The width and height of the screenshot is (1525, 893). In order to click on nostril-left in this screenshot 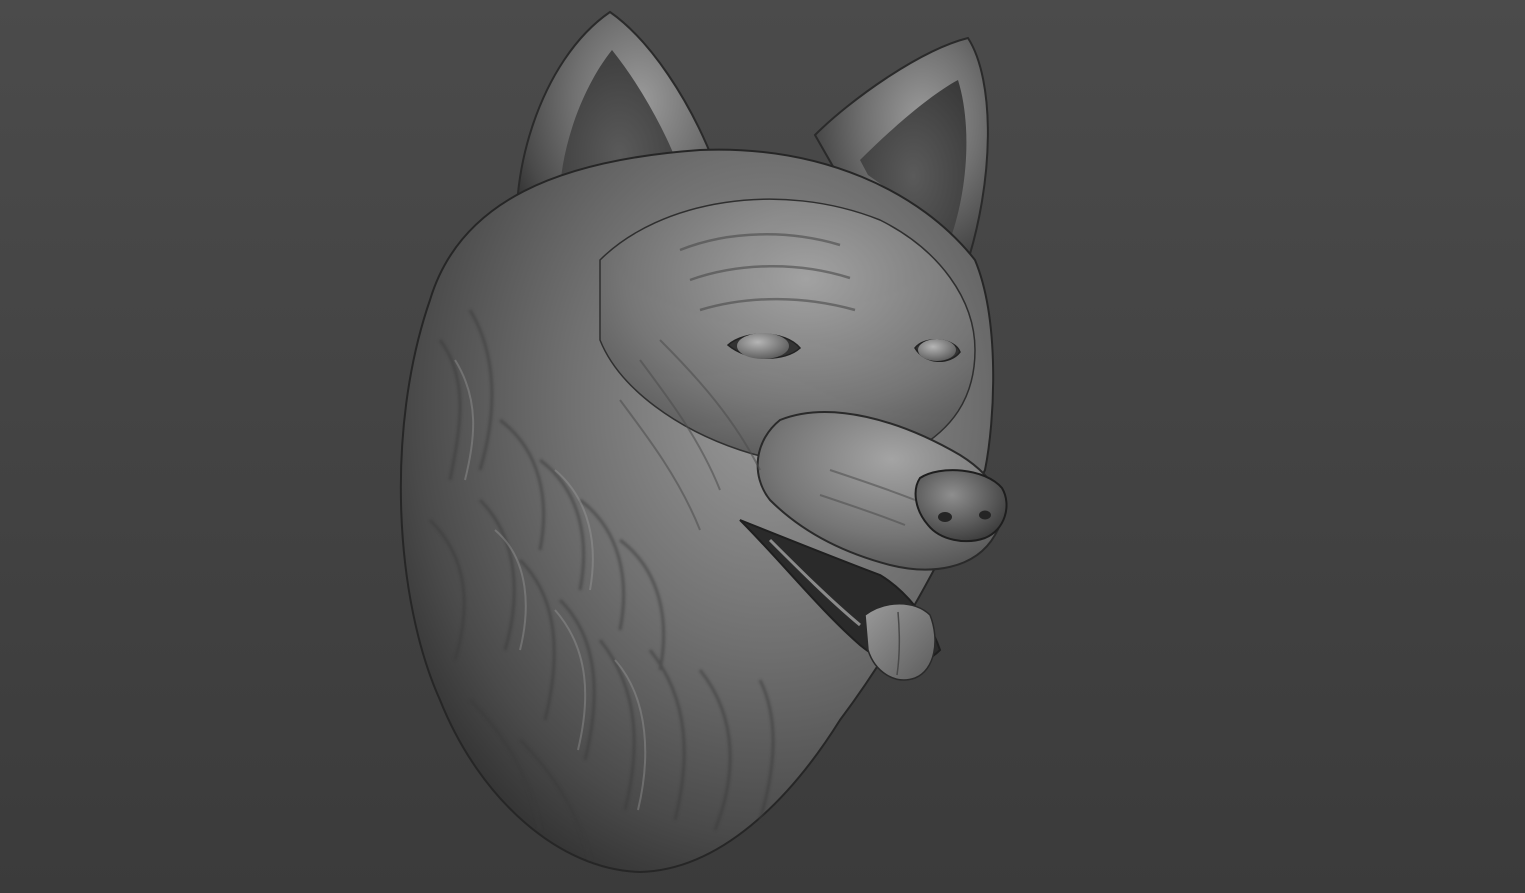, I will do `click(945, 517)`.